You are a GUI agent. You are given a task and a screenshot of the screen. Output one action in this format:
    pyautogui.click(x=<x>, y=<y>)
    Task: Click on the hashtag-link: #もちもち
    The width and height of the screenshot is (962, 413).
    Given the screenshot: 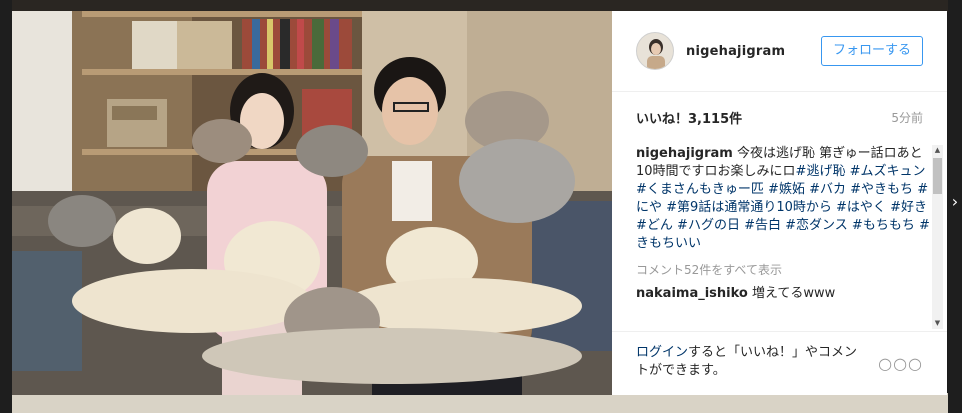 What is the action you would take?
    pyautogui.click(x=883, y=225)
    